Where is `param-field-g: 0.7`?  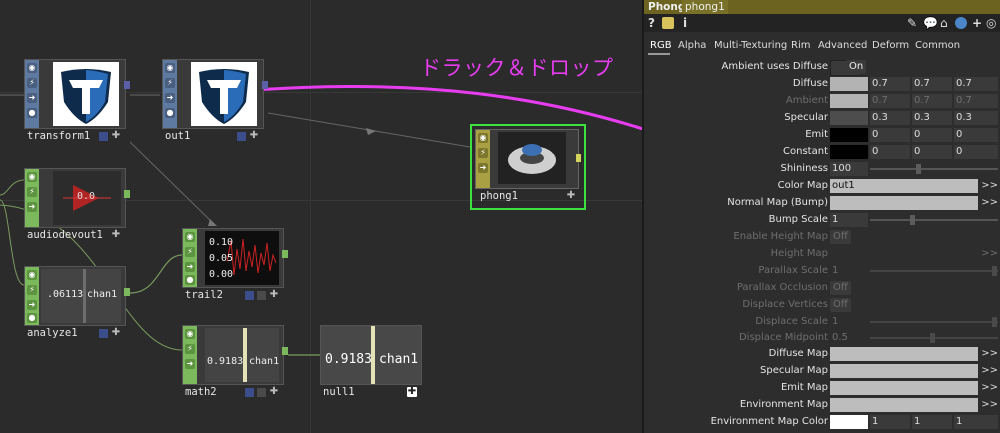
param-field-g: 0.7 is located at coordinates (932, 101).